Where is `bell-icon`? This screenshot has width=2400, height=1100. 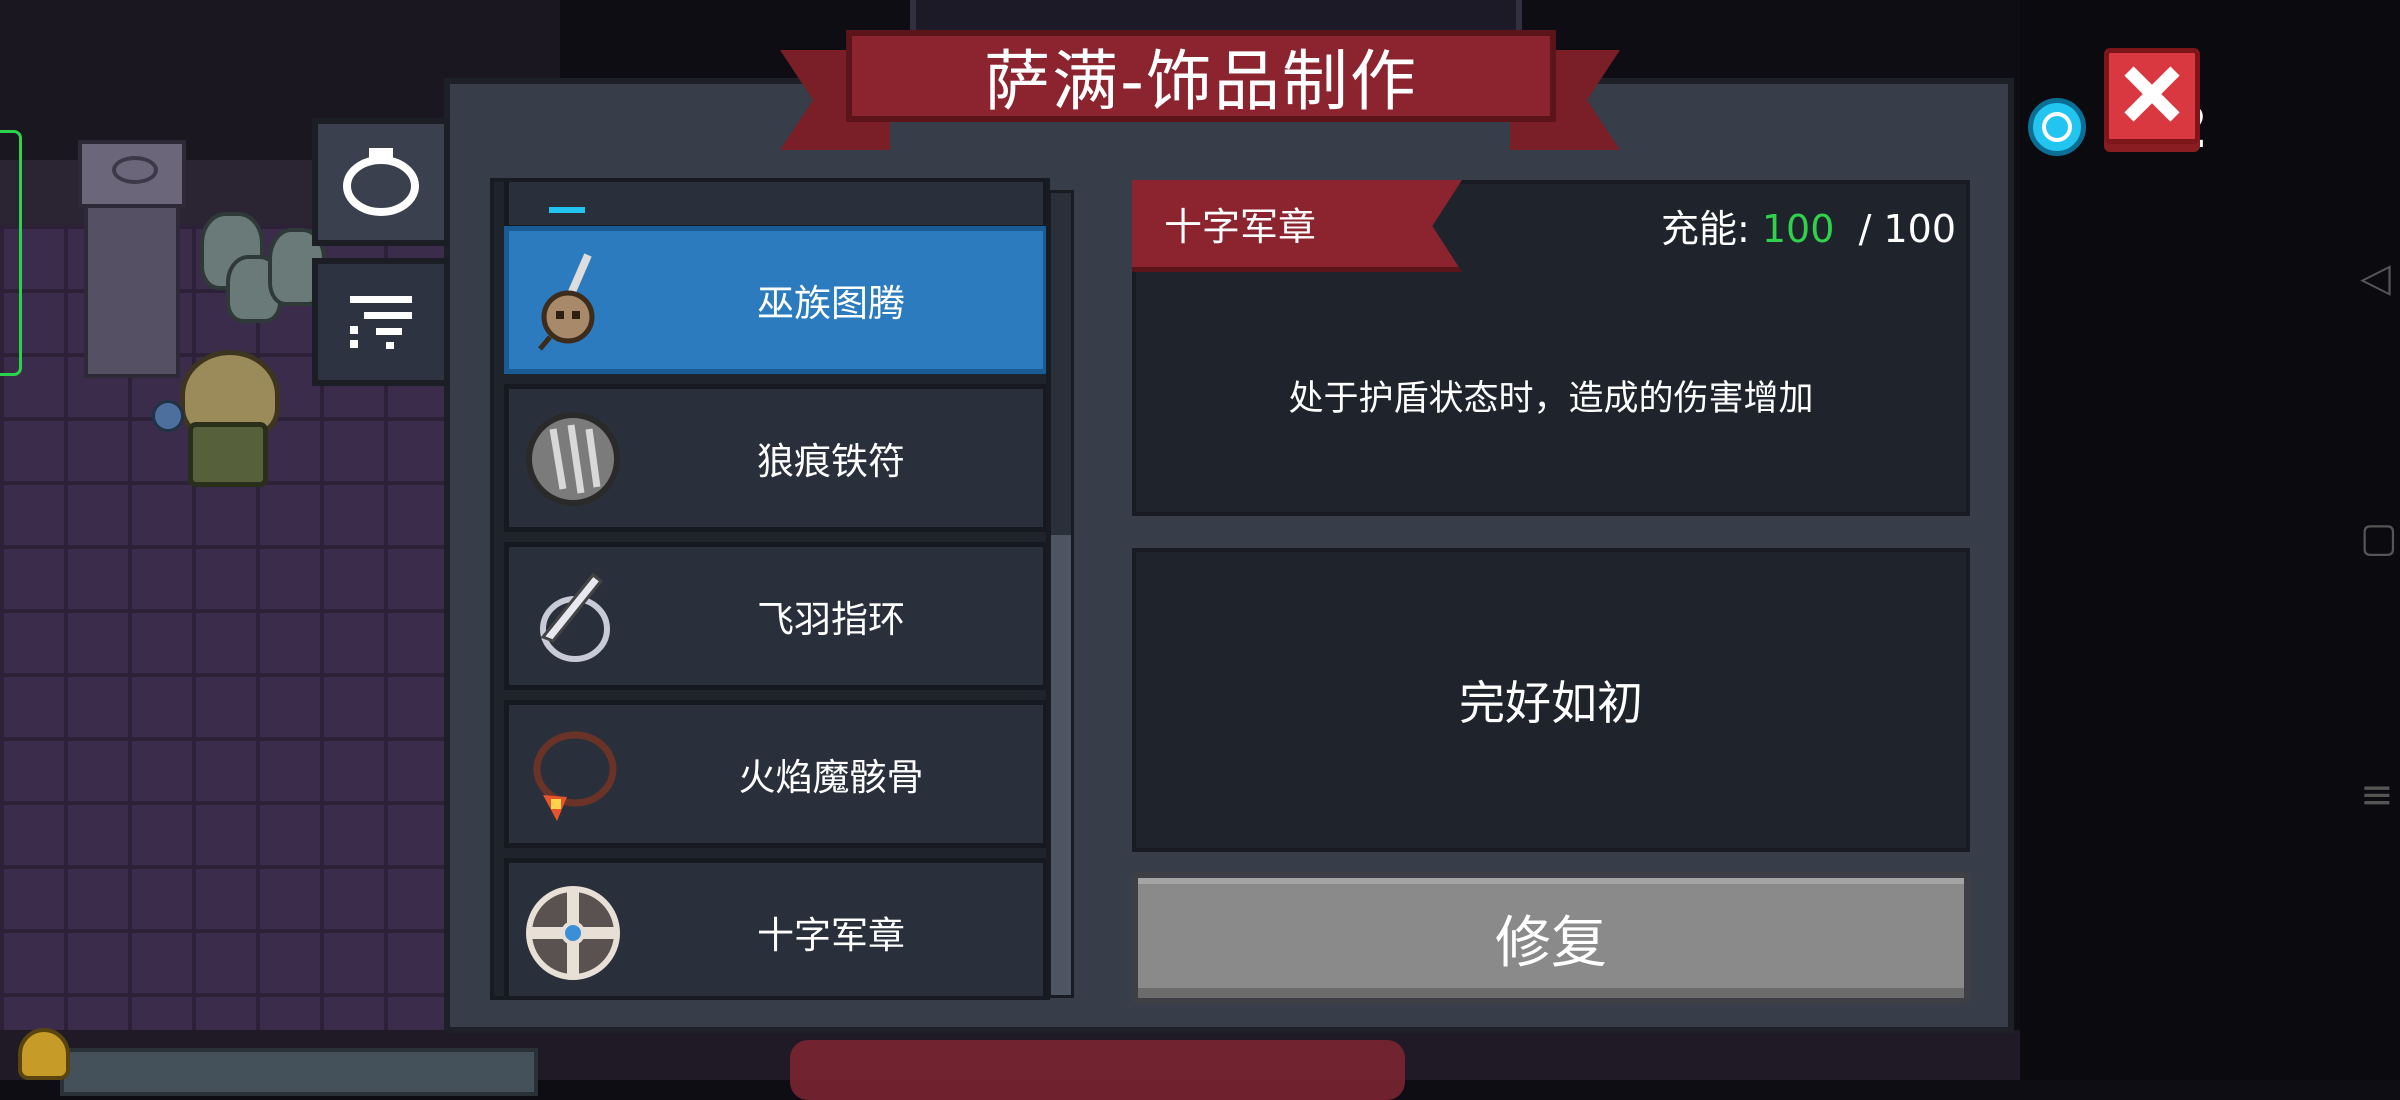 bell-icon is located at coordinates (44, 1054).